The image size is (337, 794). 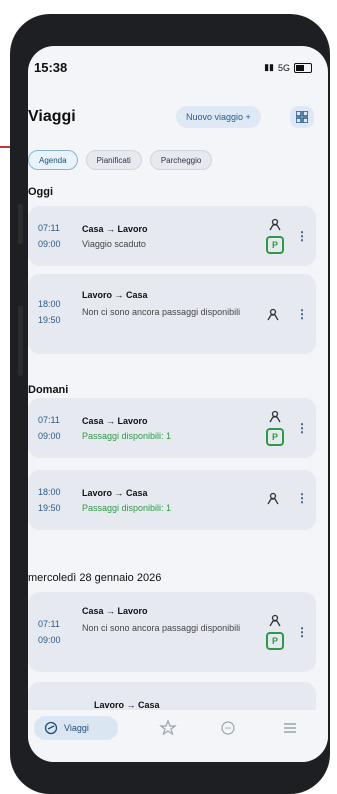 I want to click on chat-icon, so click(x=228, y=728).